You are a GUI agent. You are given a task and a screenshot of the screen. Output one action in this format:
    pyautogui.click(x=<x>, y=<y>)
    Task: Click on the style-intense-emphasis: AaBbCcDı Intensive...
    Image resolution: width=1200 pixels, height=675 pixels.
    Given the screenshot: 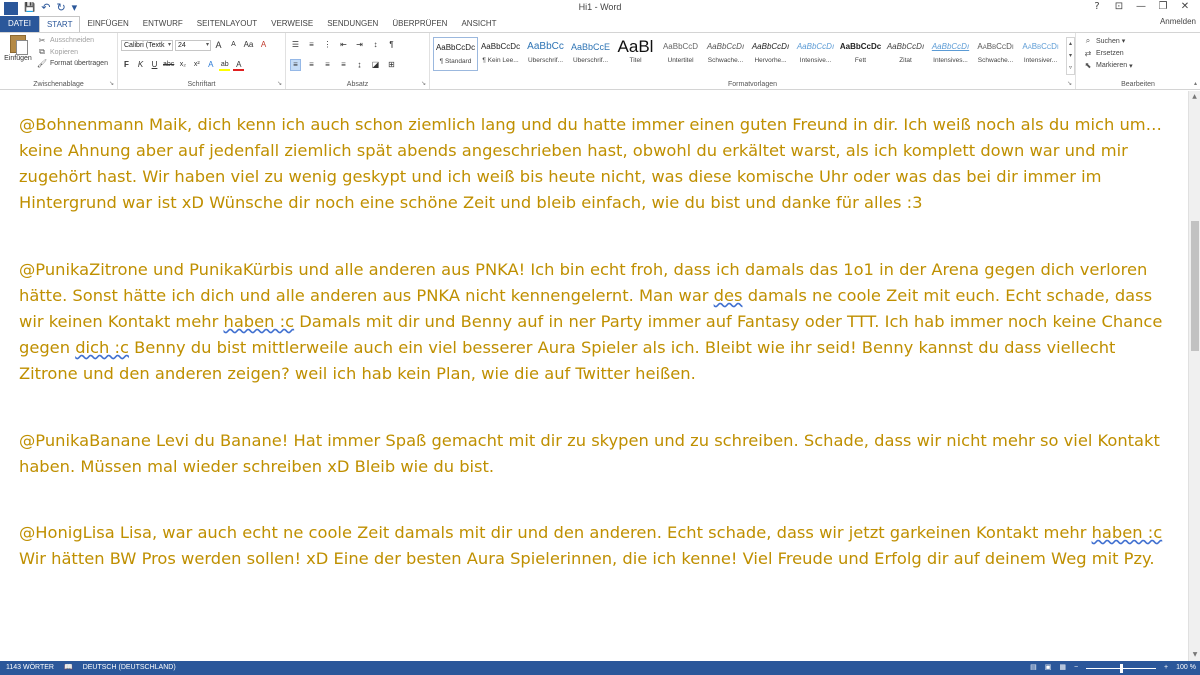 What is the action you would take?
    pyautogui.click(x=815, y=54)
    